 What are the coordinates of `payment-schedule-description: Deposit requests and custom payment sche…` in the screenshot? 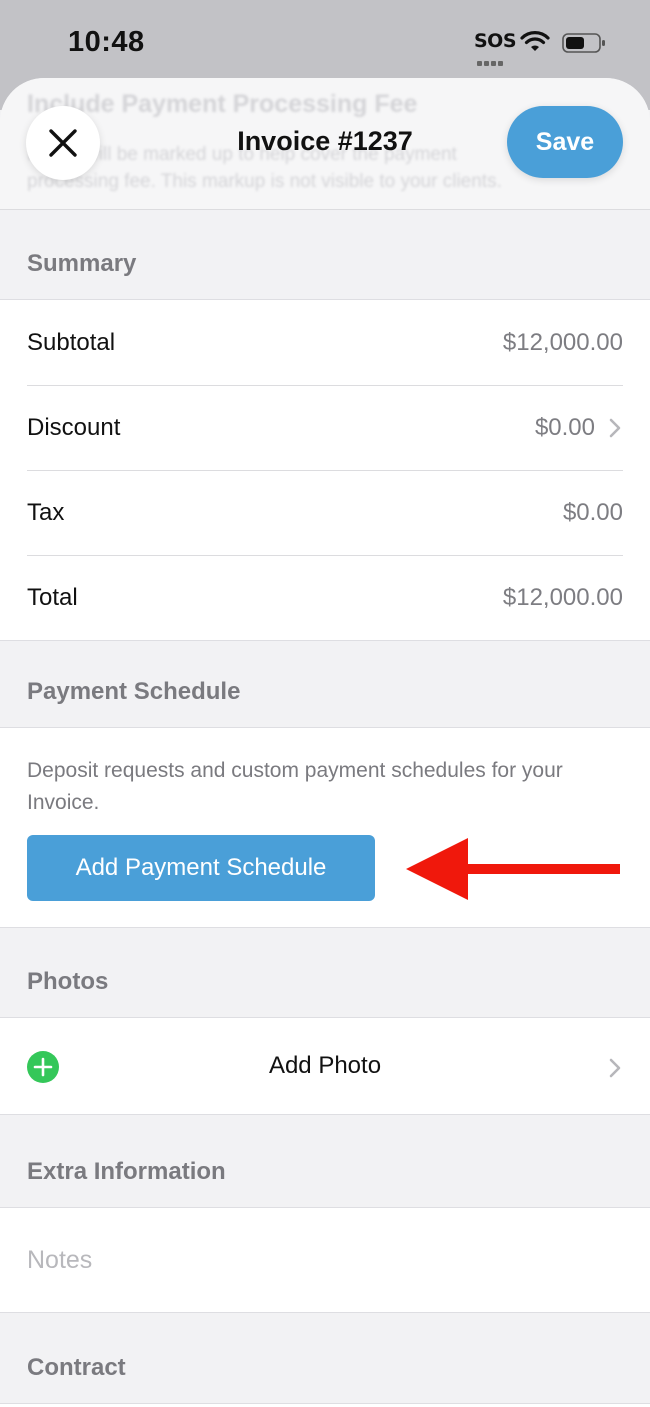 It's located at (295, 786).